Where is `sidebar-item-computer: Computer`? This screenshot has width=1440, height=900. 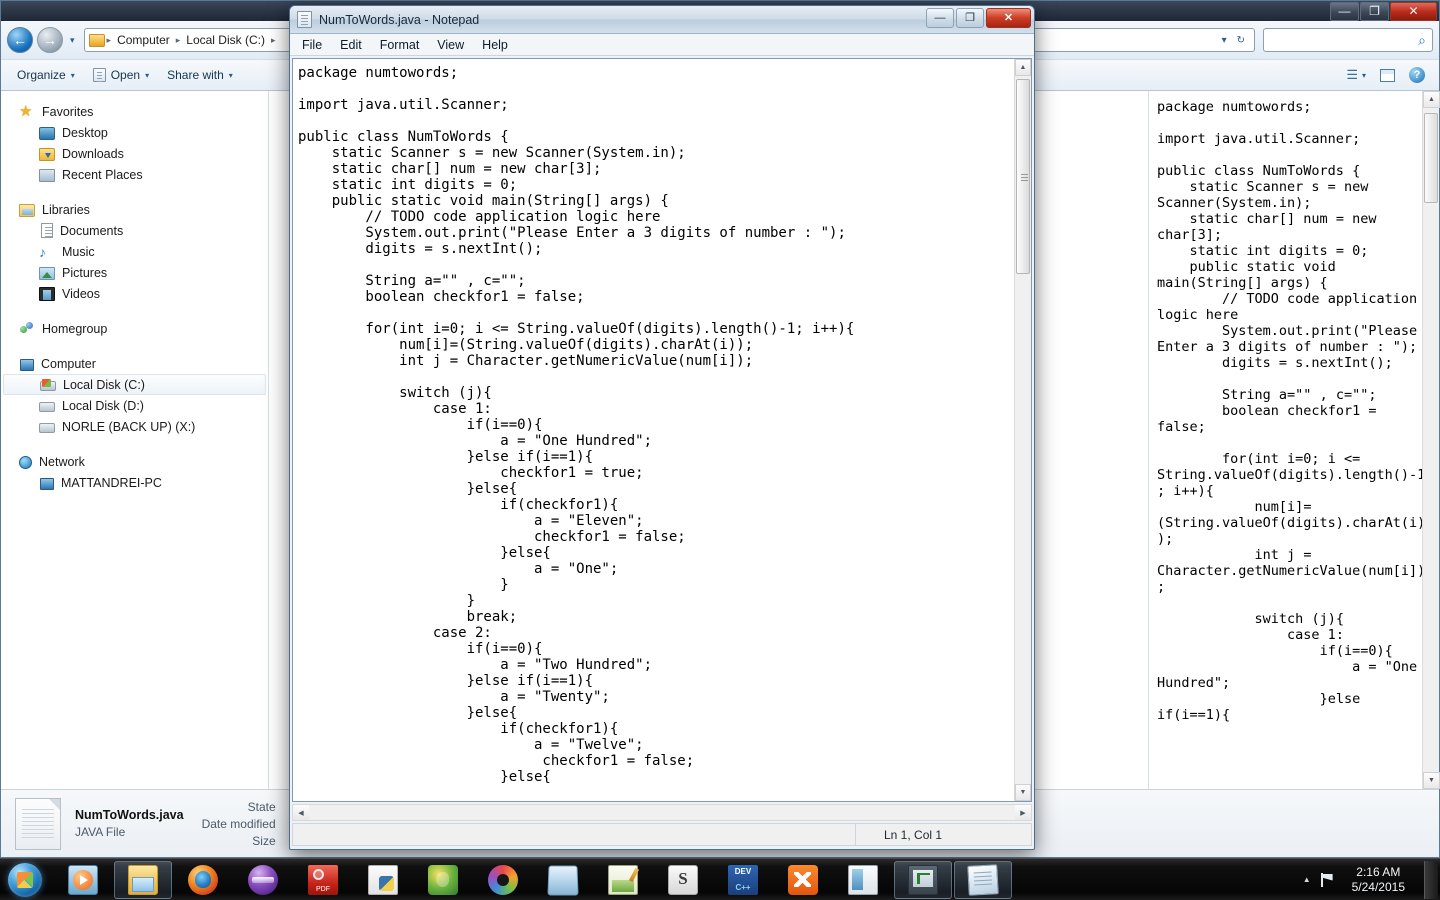 sidebar-item-computer: Computer is located at coordinates (134, 363).